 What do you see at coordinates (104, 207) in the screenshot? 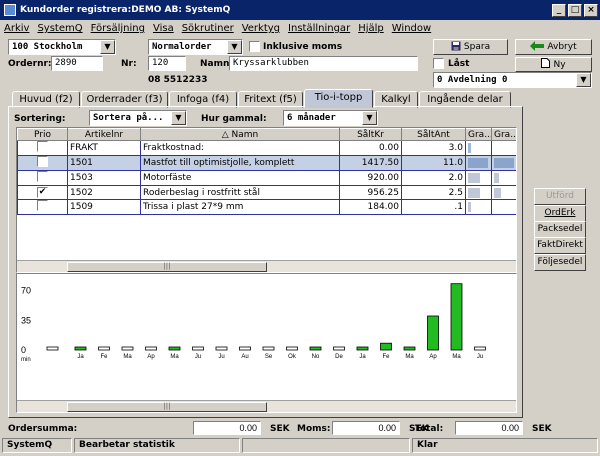
I see `artikelnr-cell: 1509` at bounding box center [104, 207].